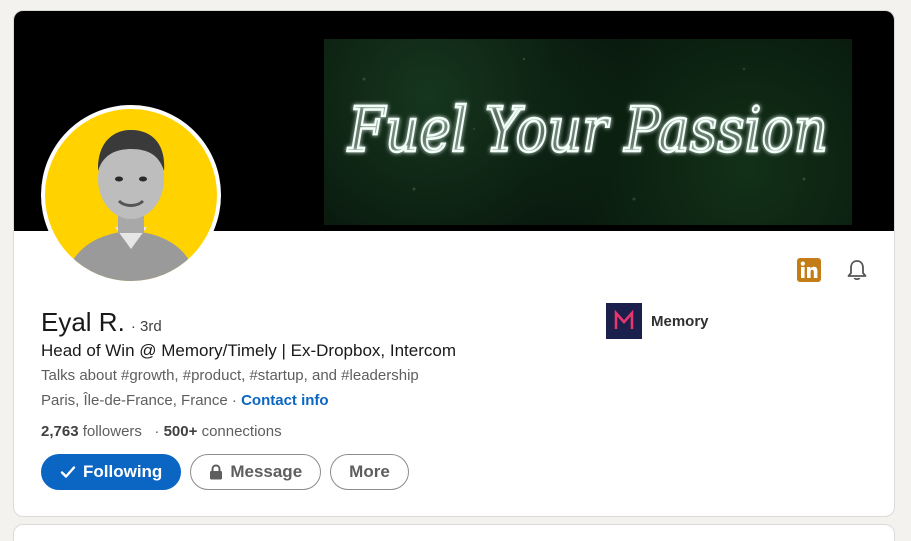 Image resolution: width=911 pixels, height=541 pixels. What do you see at coordinates (123, 471) in the screenshot?
I see `following-label: Following` at bounding box center [123, 471].